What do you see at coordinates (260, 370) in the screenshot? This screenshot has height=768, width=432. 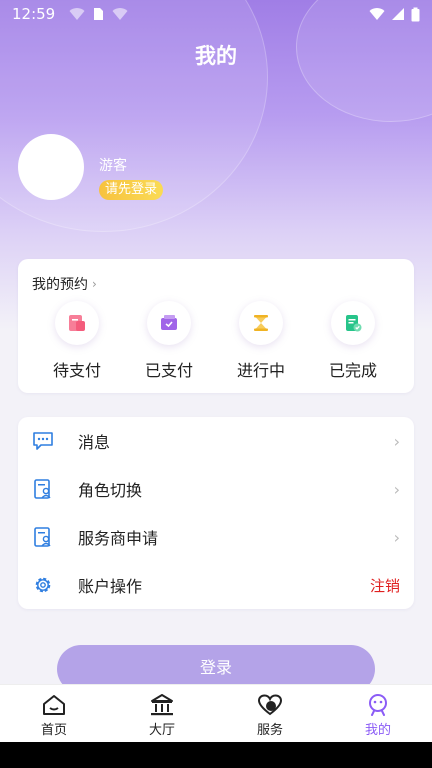 I see `booking-label: 进行中` at bounding box center [260, 370].